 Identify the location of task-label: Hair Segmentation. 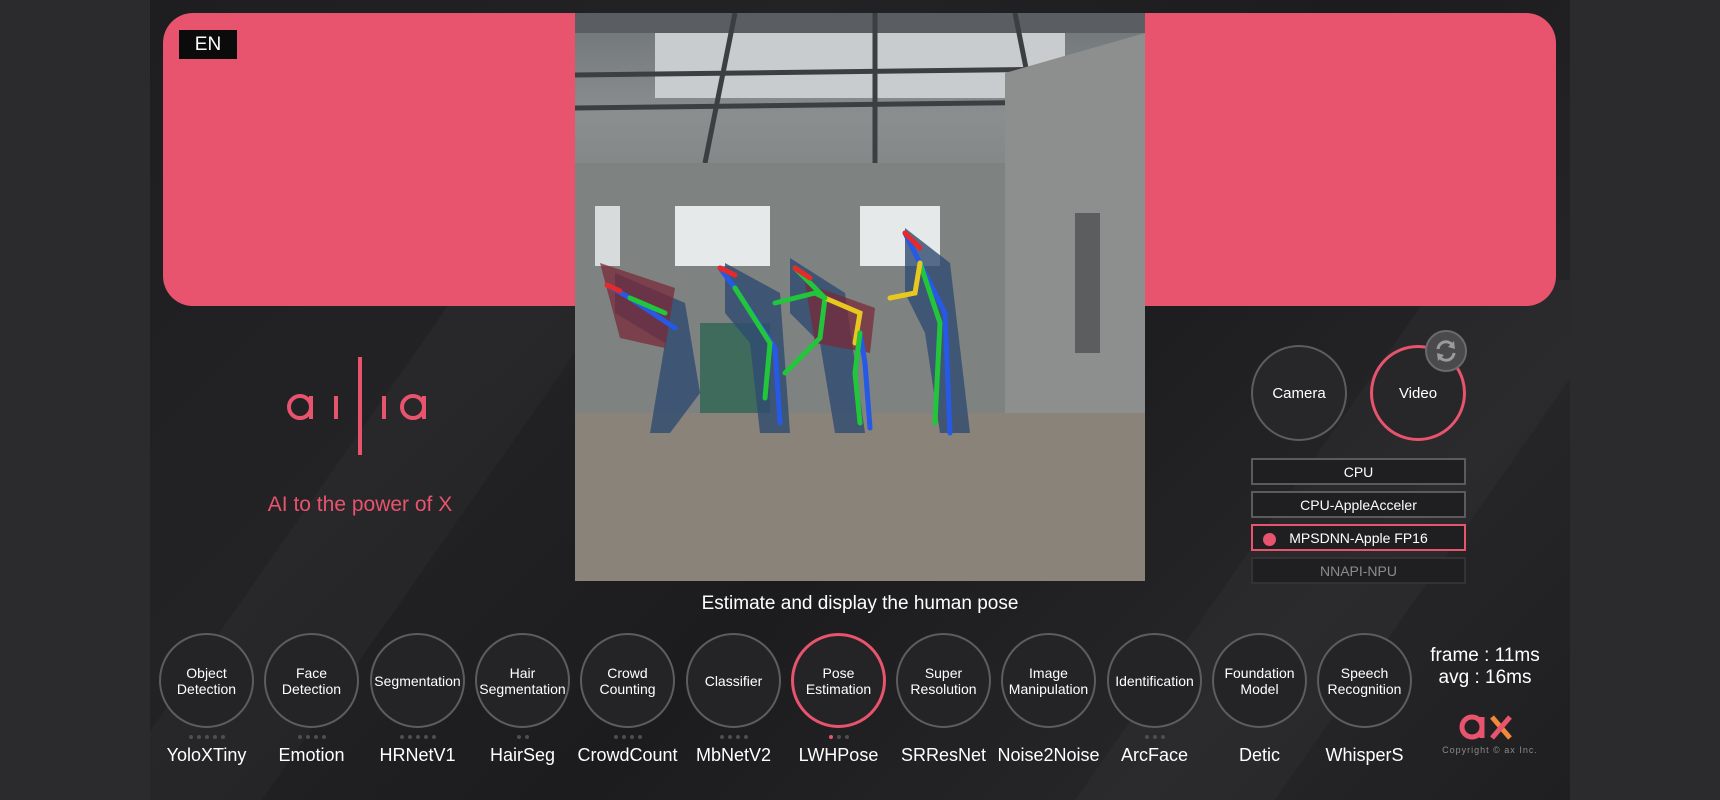
(522, 680).